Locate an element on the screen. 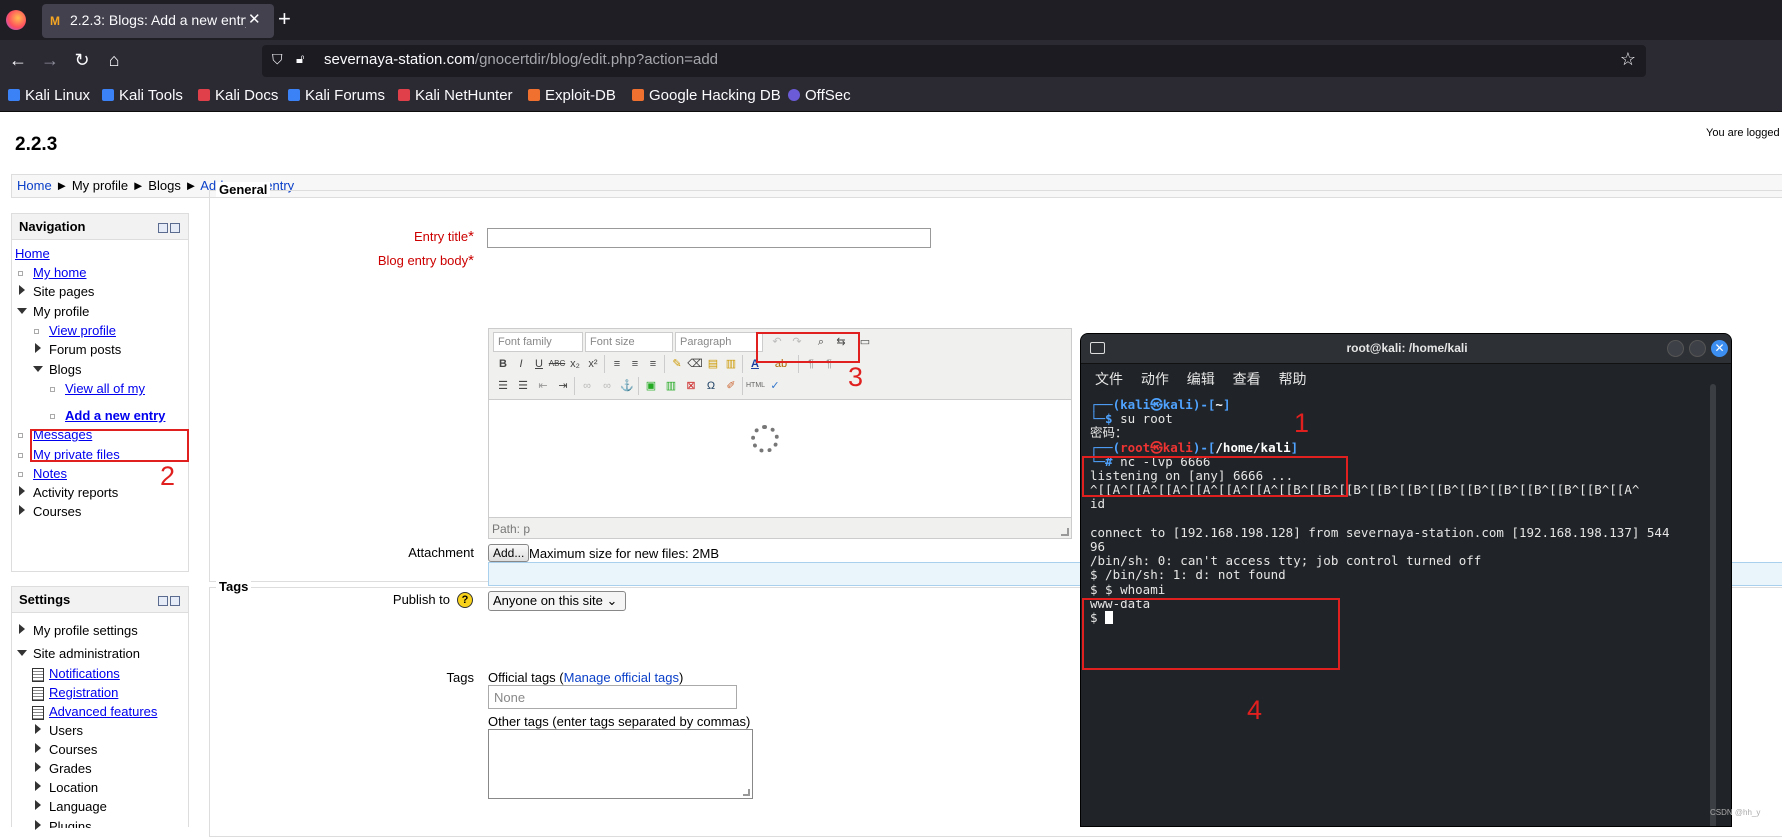 This screenshot has width=1782, height=837. align-left-icon: ≡ is located at coordinates (617, 364).